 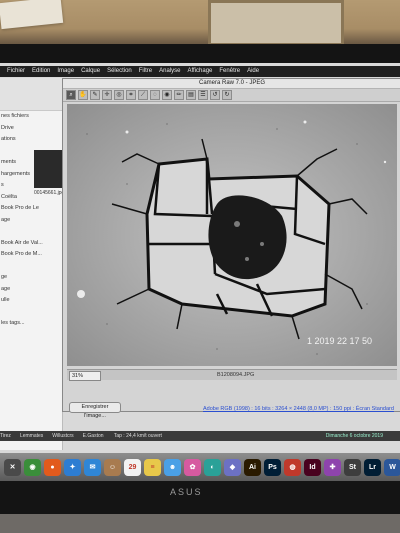 What do you see at coordinates (192, 467) in the screenshot?
I see `photos-icon: ✿` at bounding box center [192, 467].